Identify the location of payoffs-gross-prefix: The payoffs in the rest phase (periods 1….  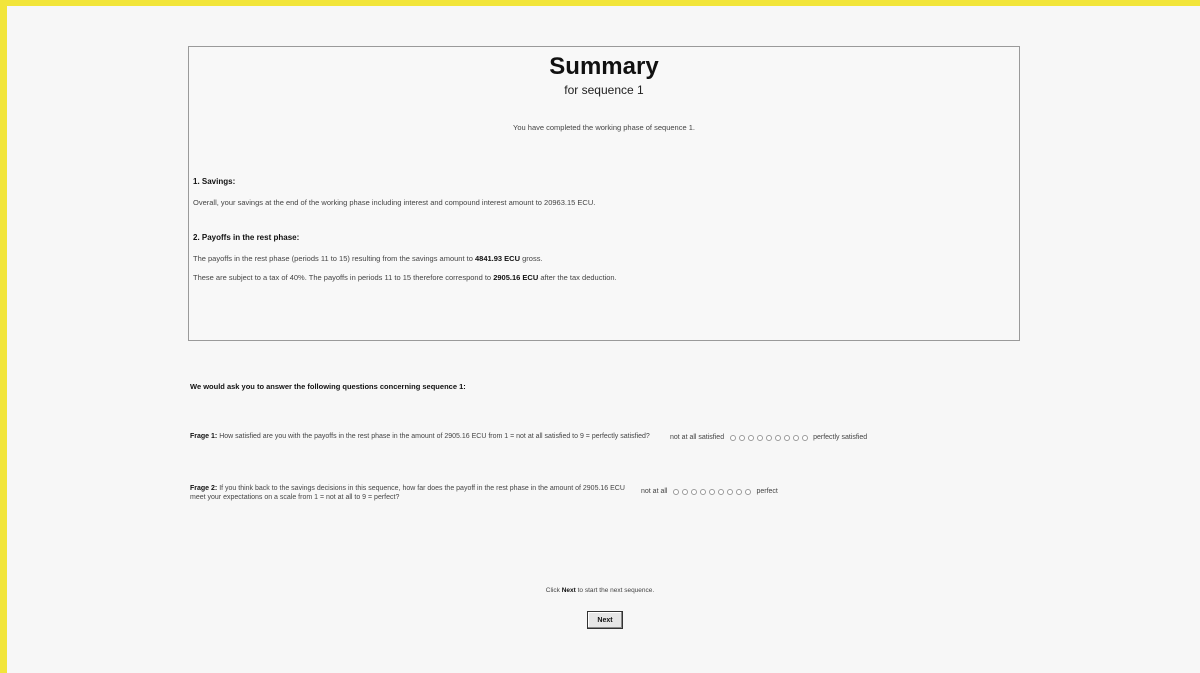
(333, 258).